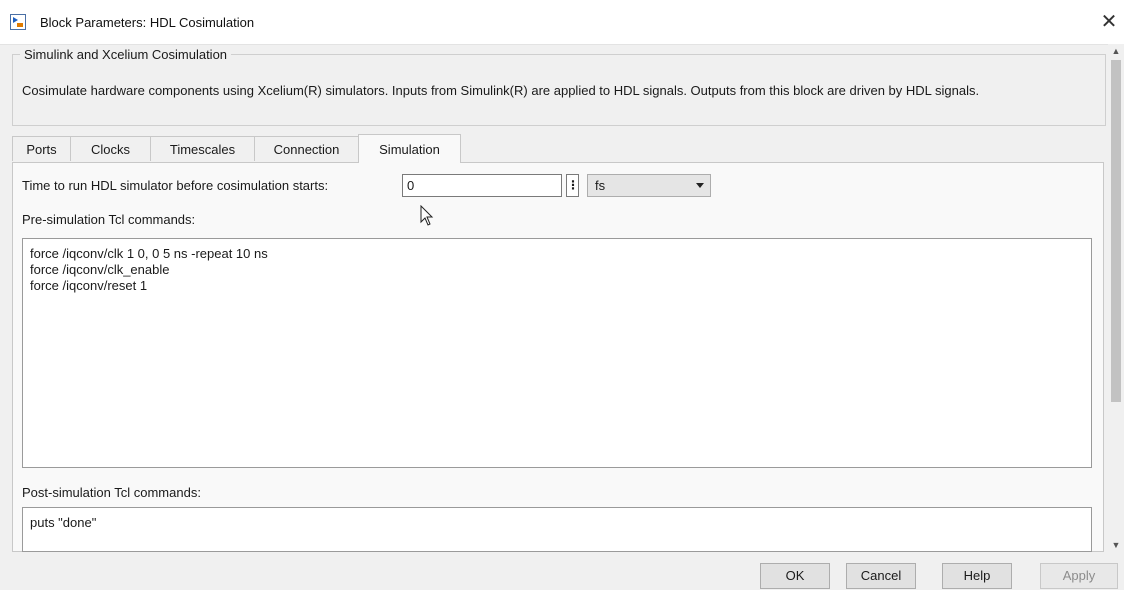  What do you see at coordinates (1116, 51) in the screenshot?
I see `scroll-up-icon: ▲` at bounding box center [1116, 51].